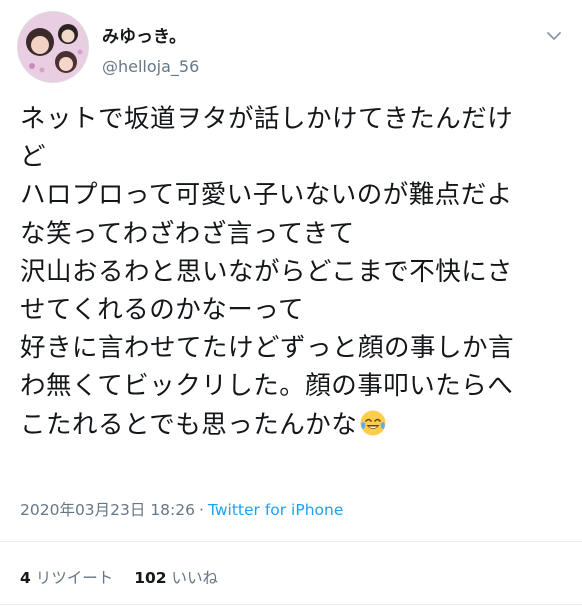 This screenshot has height=610, width=582. What do you see at coordinates (74, 578) in the screenshot?
I see `retweets-label: リツイート` at bounding box center [74, 578].